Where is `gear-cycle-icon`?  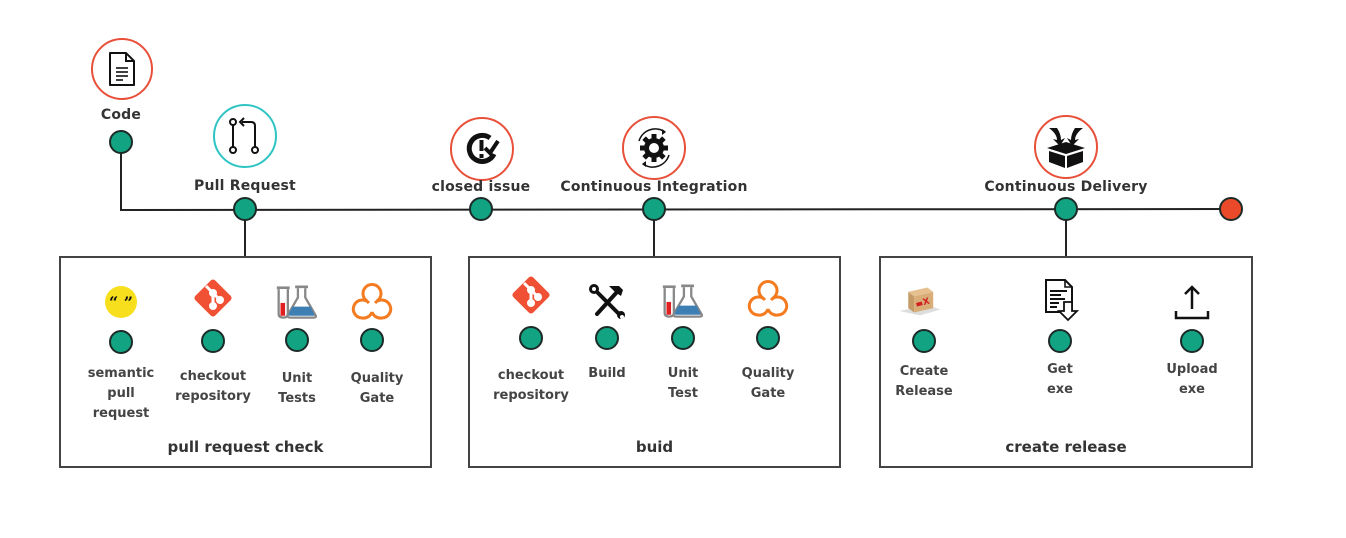
gear-cycle-icon is located at coordinates (654, 148).